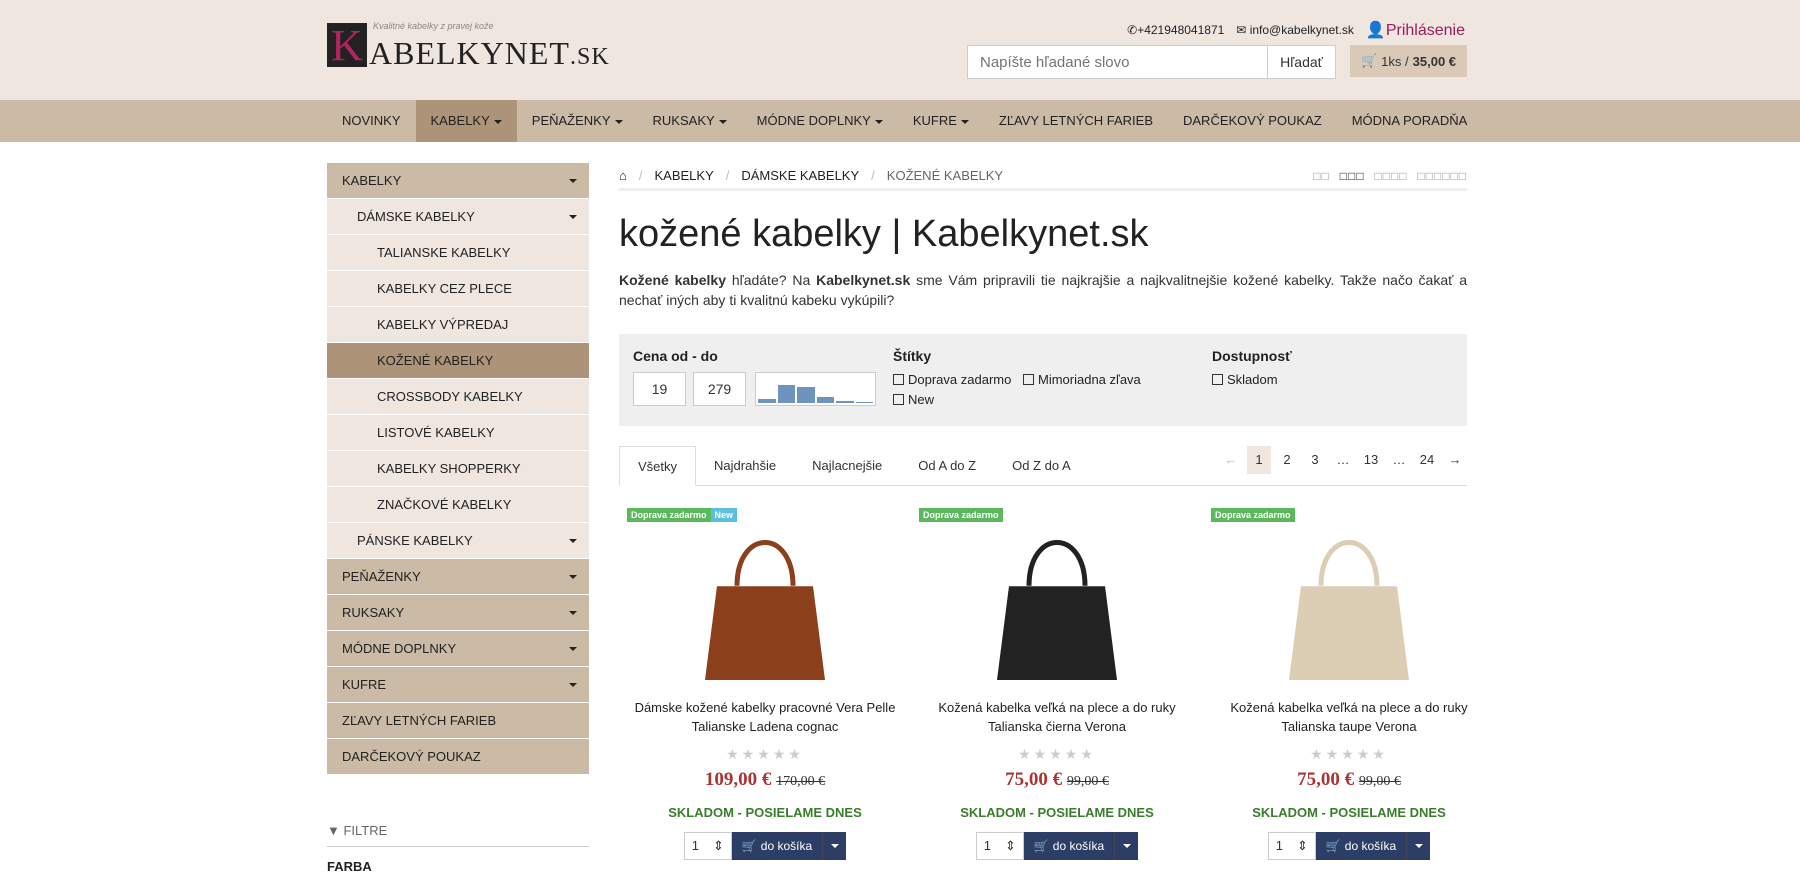 The width and height of the screenshot is (1800, 874). I want to click on sidebar-item-label: KABELKY, so click(372, 180).